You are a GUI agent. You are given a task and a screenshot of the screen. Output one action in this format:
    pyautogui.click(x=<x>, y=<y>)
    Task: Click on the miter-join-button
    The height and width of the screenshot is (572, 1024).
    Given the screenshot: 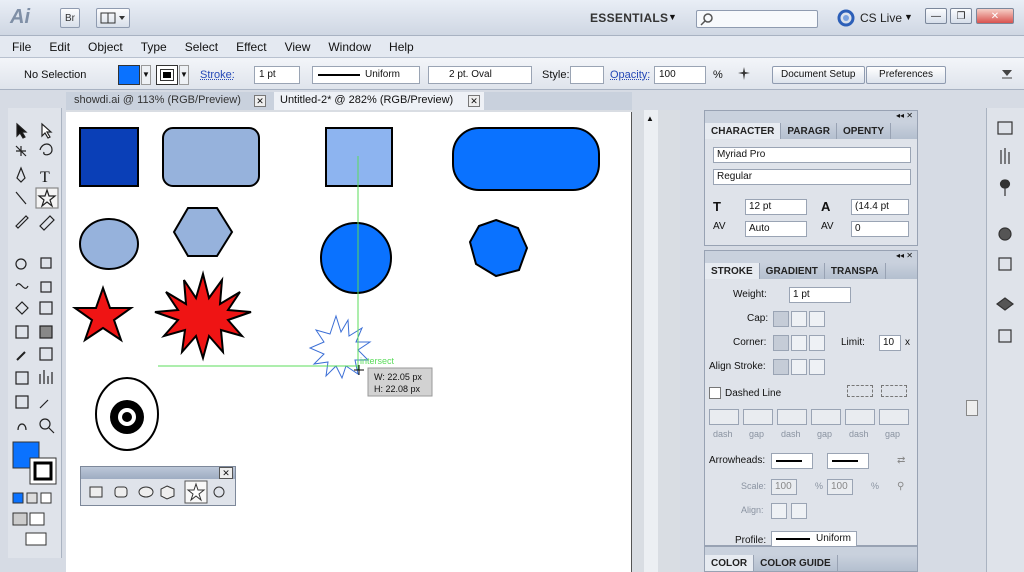 What is the action you would take?
    pyautogui.click(x=781, y=343)
    